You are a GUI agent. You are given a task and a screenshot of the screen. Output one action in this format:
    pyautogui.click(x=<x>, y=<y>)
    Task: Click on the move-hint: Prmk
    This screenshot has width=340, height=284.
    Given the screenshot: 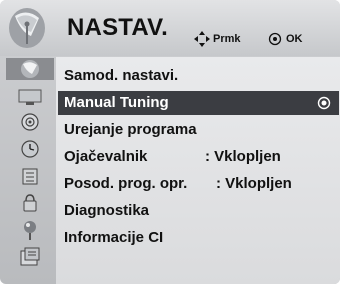 What is the action you would take?
    pyautogui.click(x=227, y=39)
    